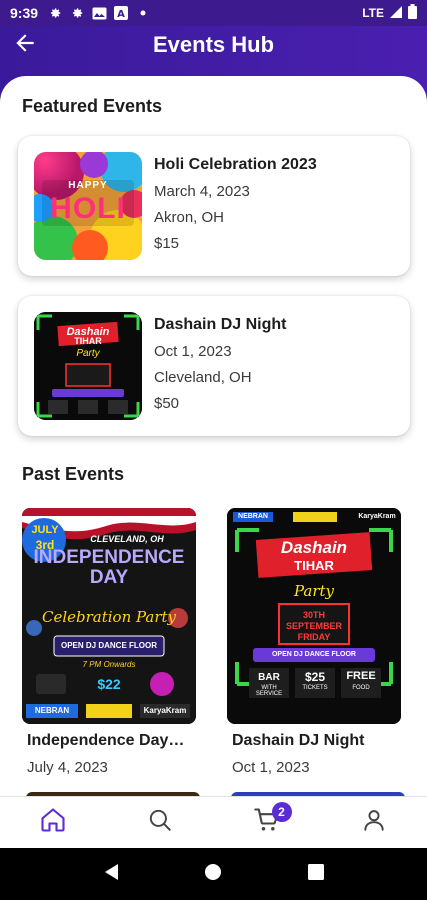 The height and width of the screenshot is (900, 427). I want to click on page-title: Events Hub, so click(213, 44).